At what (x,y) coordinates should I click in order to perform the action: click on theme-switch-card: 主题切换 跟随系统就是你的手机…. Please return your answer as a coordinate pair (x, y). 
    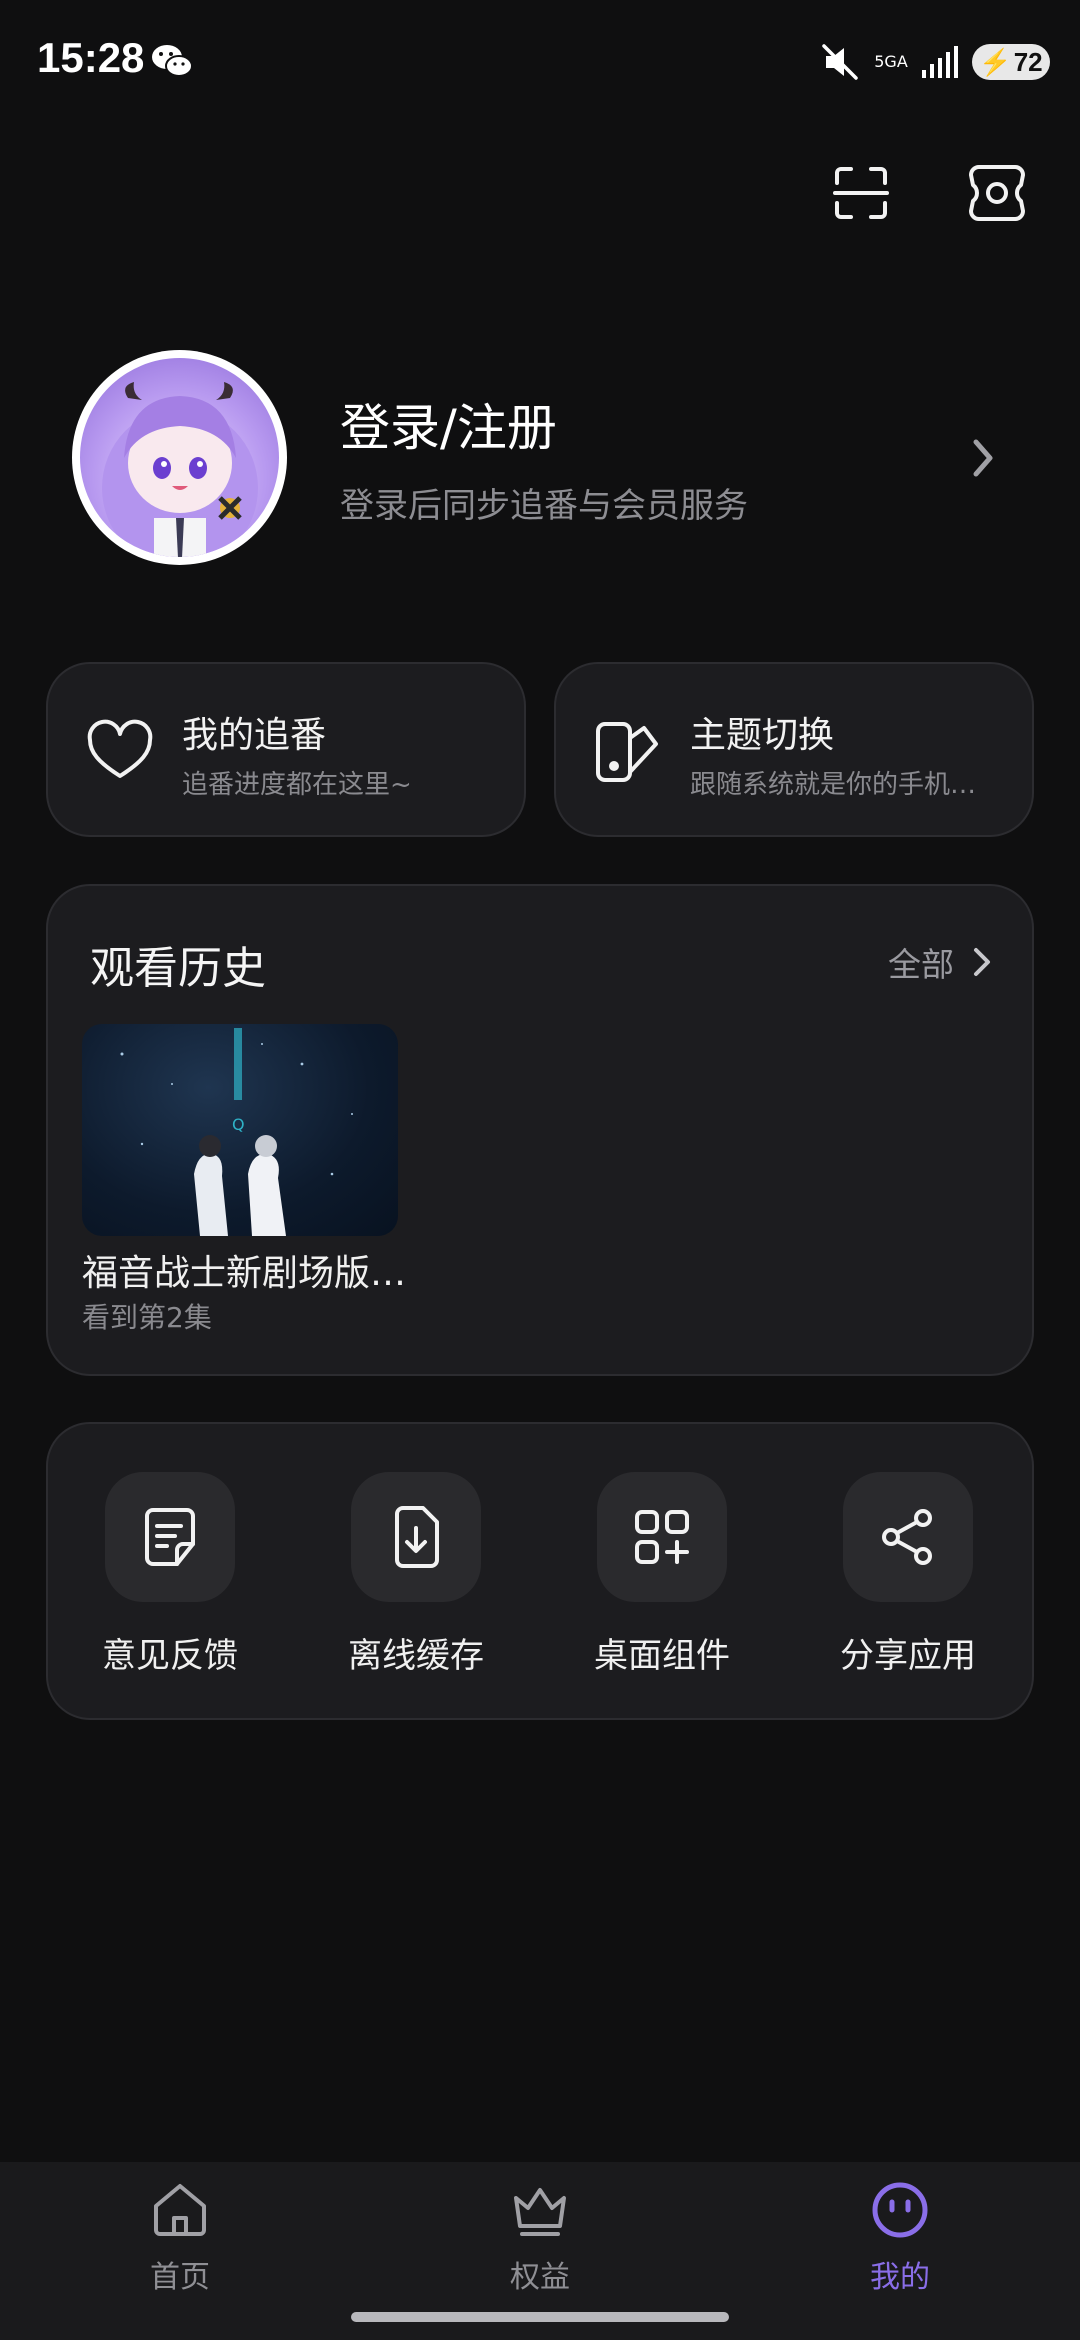
    Looking at the image, I should click on (794, 749).